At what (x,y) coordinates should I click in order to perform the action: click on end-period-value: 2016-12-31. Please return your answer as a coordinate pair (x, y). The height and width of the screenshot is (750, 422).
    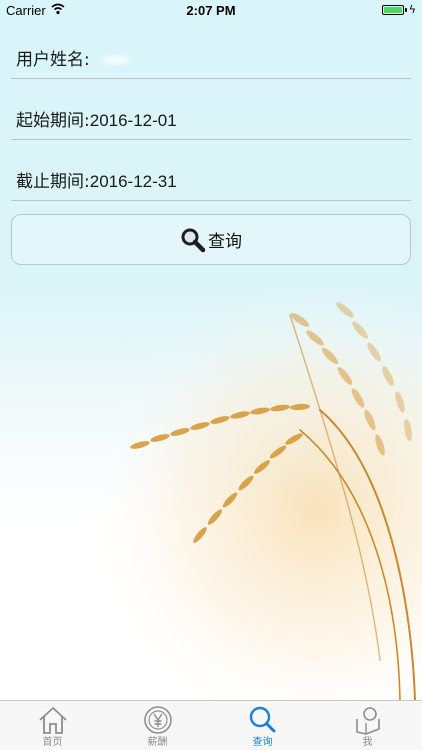
    Looking at the image, I should click on (133, 181).